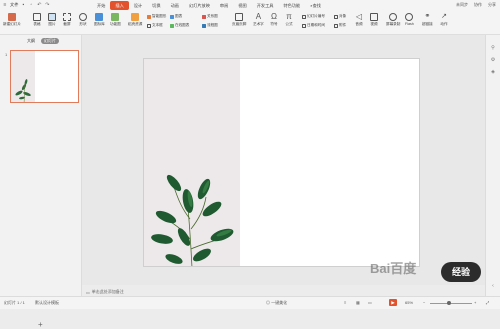 Image resolution: width=500 pixels, height=329 pixels. What do you see at coordinates (50, 41) in the screenshot?
I see `tab-slides: 幻灯片` at bounding box center [50, 41].